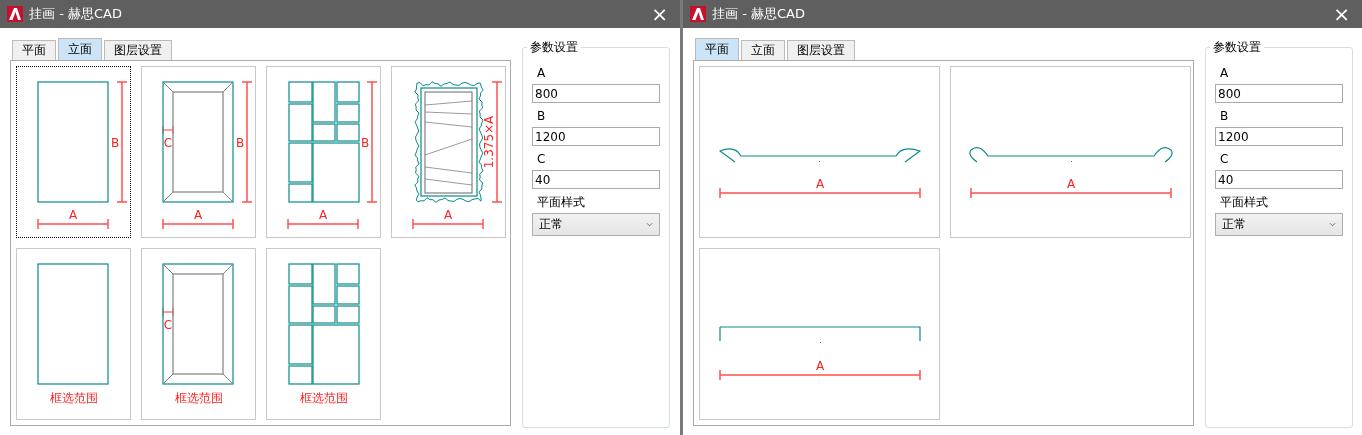  What do you see at coordinates (198, 334) in the screenshot?
I see `style-tile: C 框选范围` at bounding box center [198, 334].